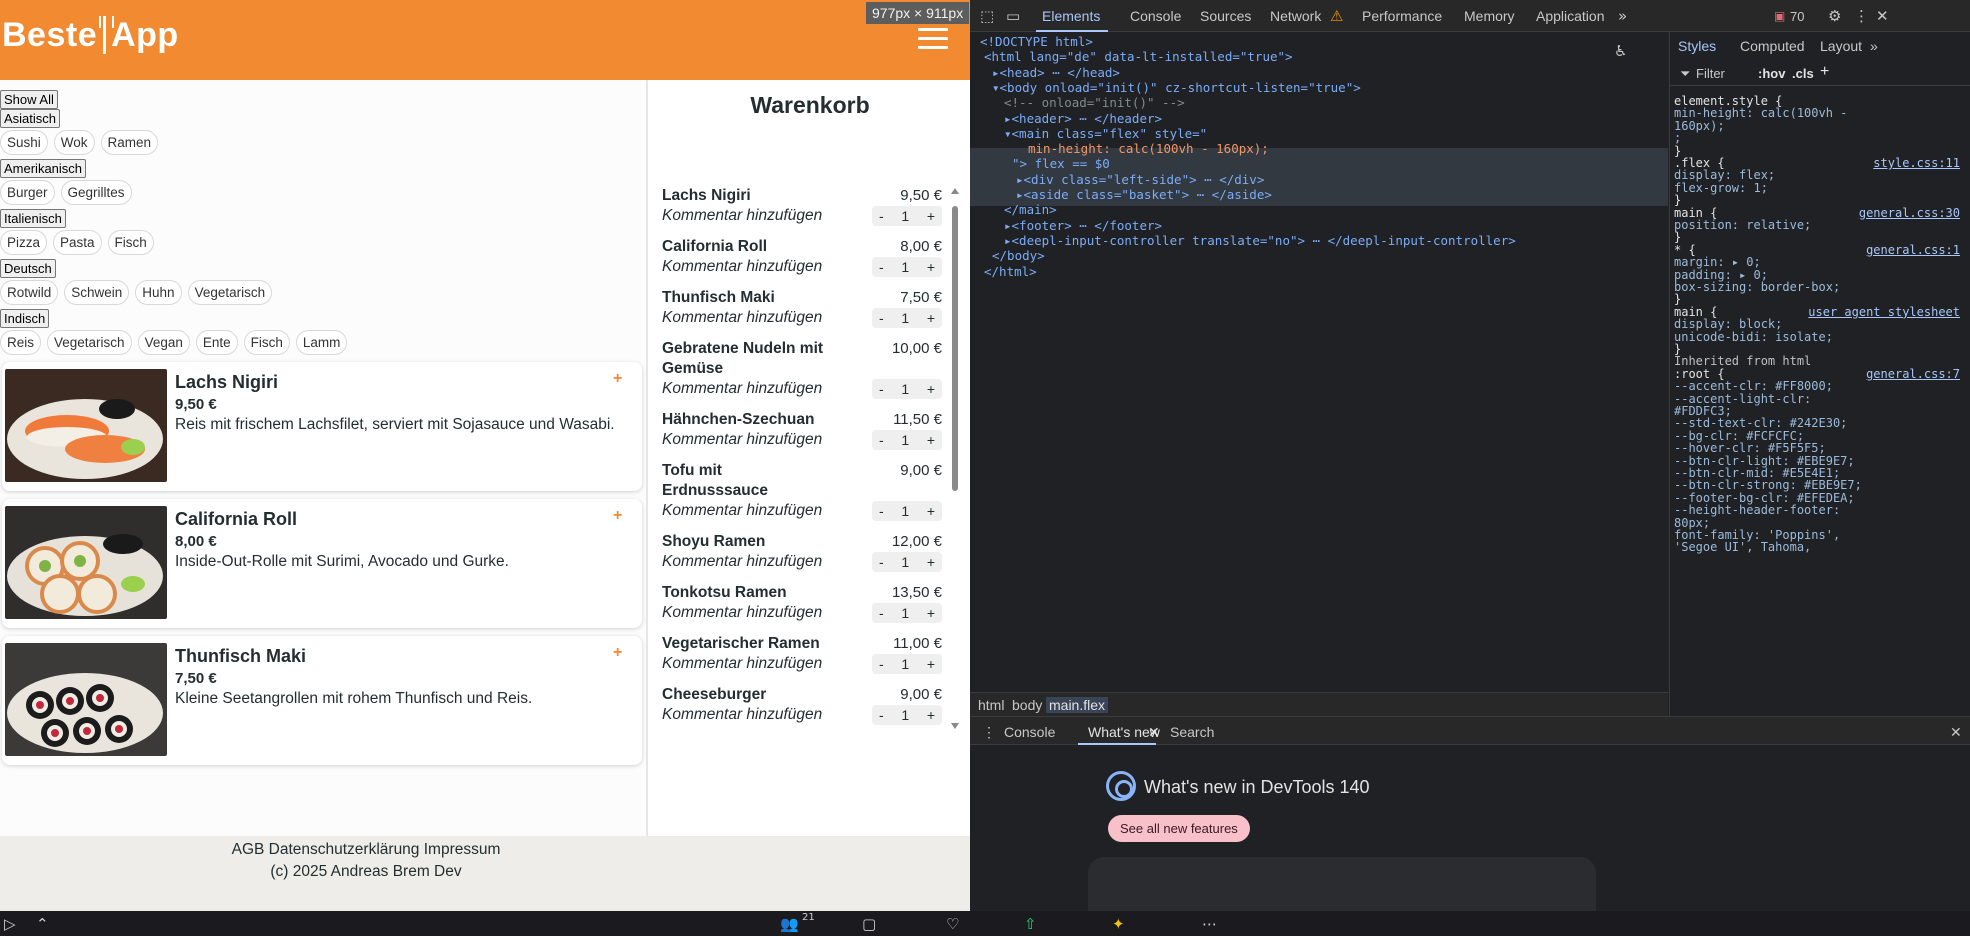 Image resolution: width=1970 pixels, height=936 pixels. Describe the element at coordinates (1882, 16) in the screenshot. I see `close-devtools-icon: ✕` at that location.